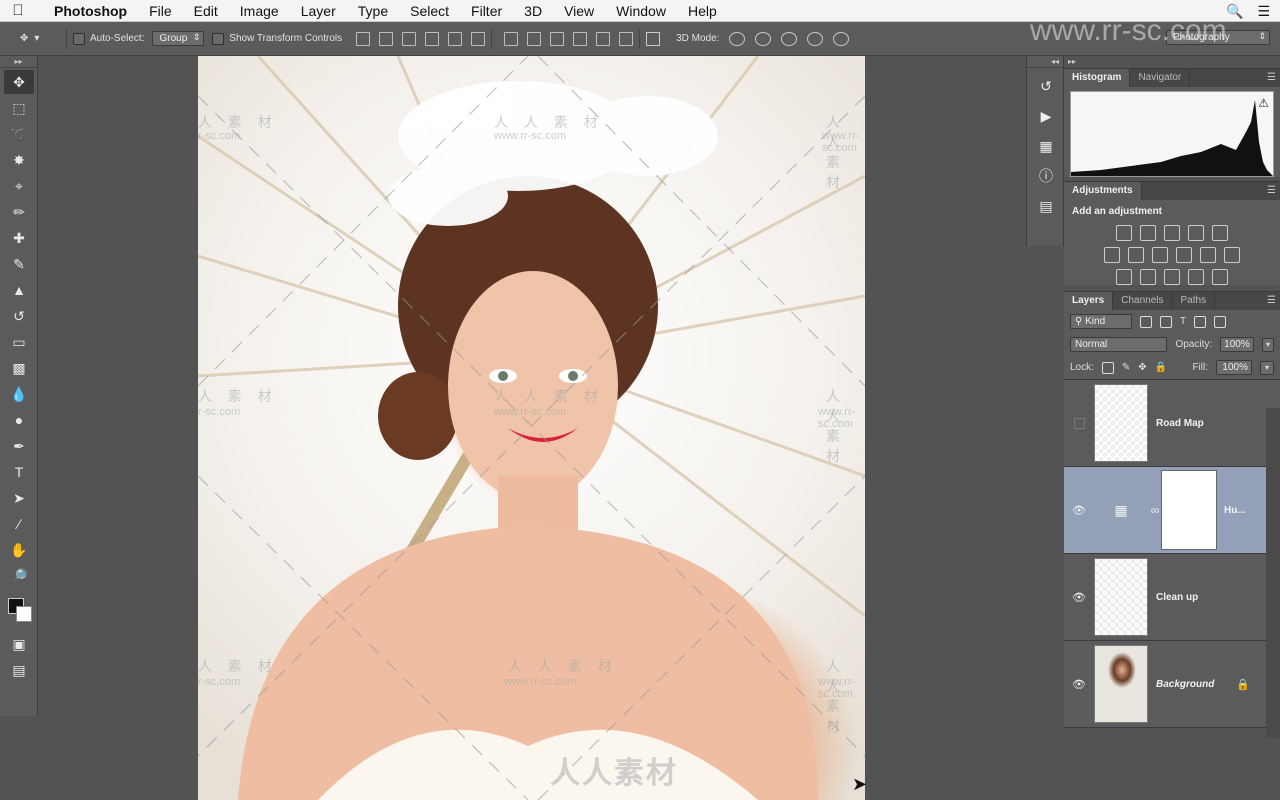 This screenshot has height=800, width=1280. Describe the element at coordinates (1184, 255) in the screenshot. I see `photo-filter-icon` at that location.